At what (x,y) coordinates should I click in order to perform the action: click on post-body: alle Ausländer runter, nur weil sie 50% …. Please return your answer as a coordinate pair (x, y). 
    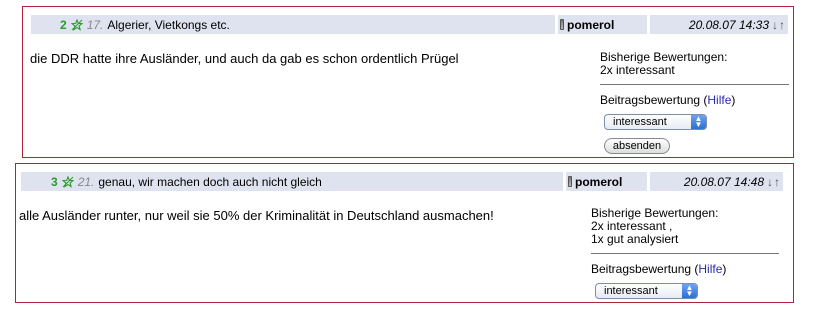
    Looking at the image, I should click on (256, 215).